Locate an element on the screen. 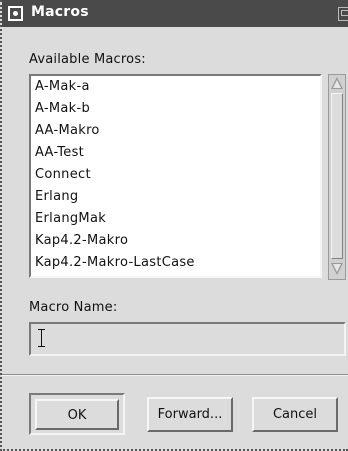 The height and width of the screenshot is (451, 348). separator is located at coordinates (175, 375).